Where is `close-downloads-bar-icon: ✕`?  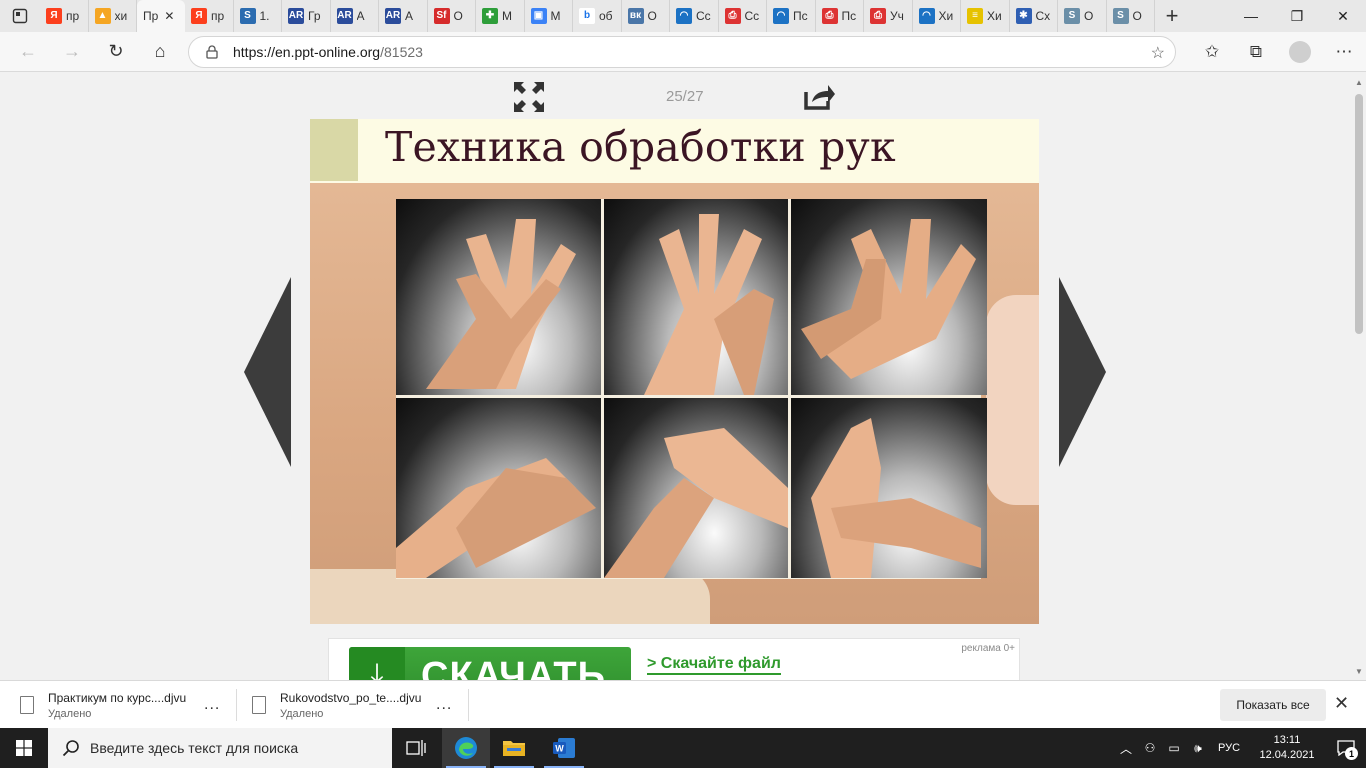
close-downloads-bar-icon: ✕ is located at coordinates (1341, 703).